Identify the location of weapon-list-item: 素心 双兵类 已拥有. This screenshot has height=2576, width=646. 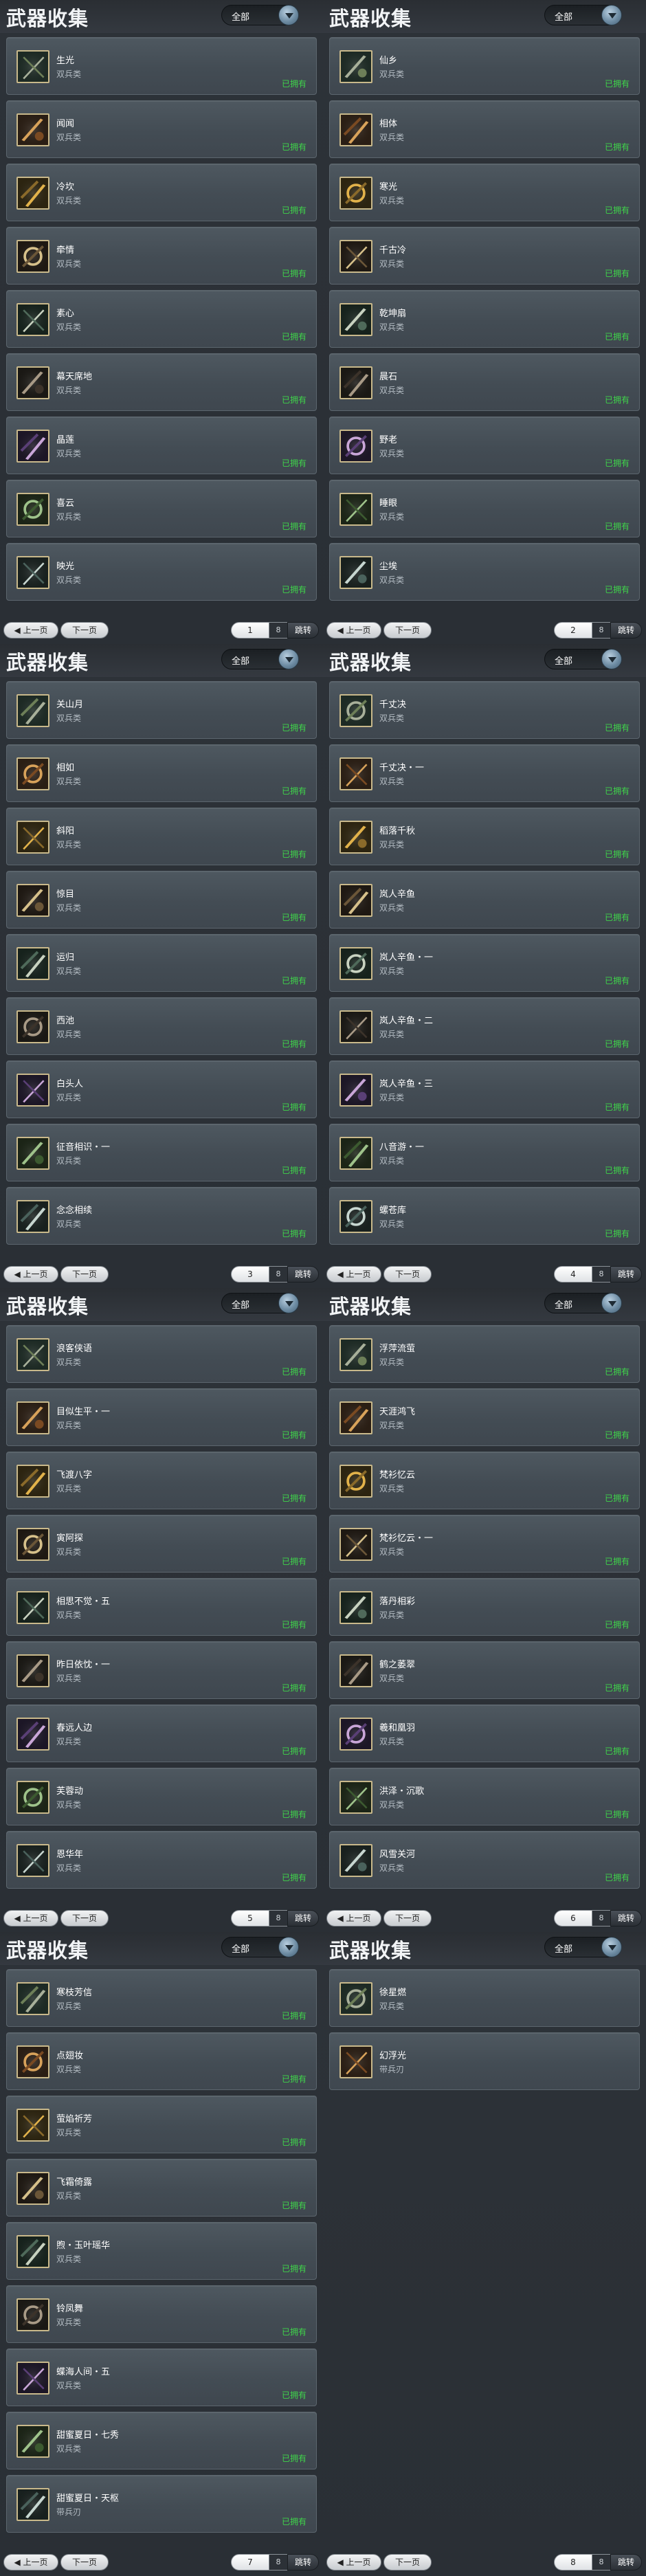
(161, 319).